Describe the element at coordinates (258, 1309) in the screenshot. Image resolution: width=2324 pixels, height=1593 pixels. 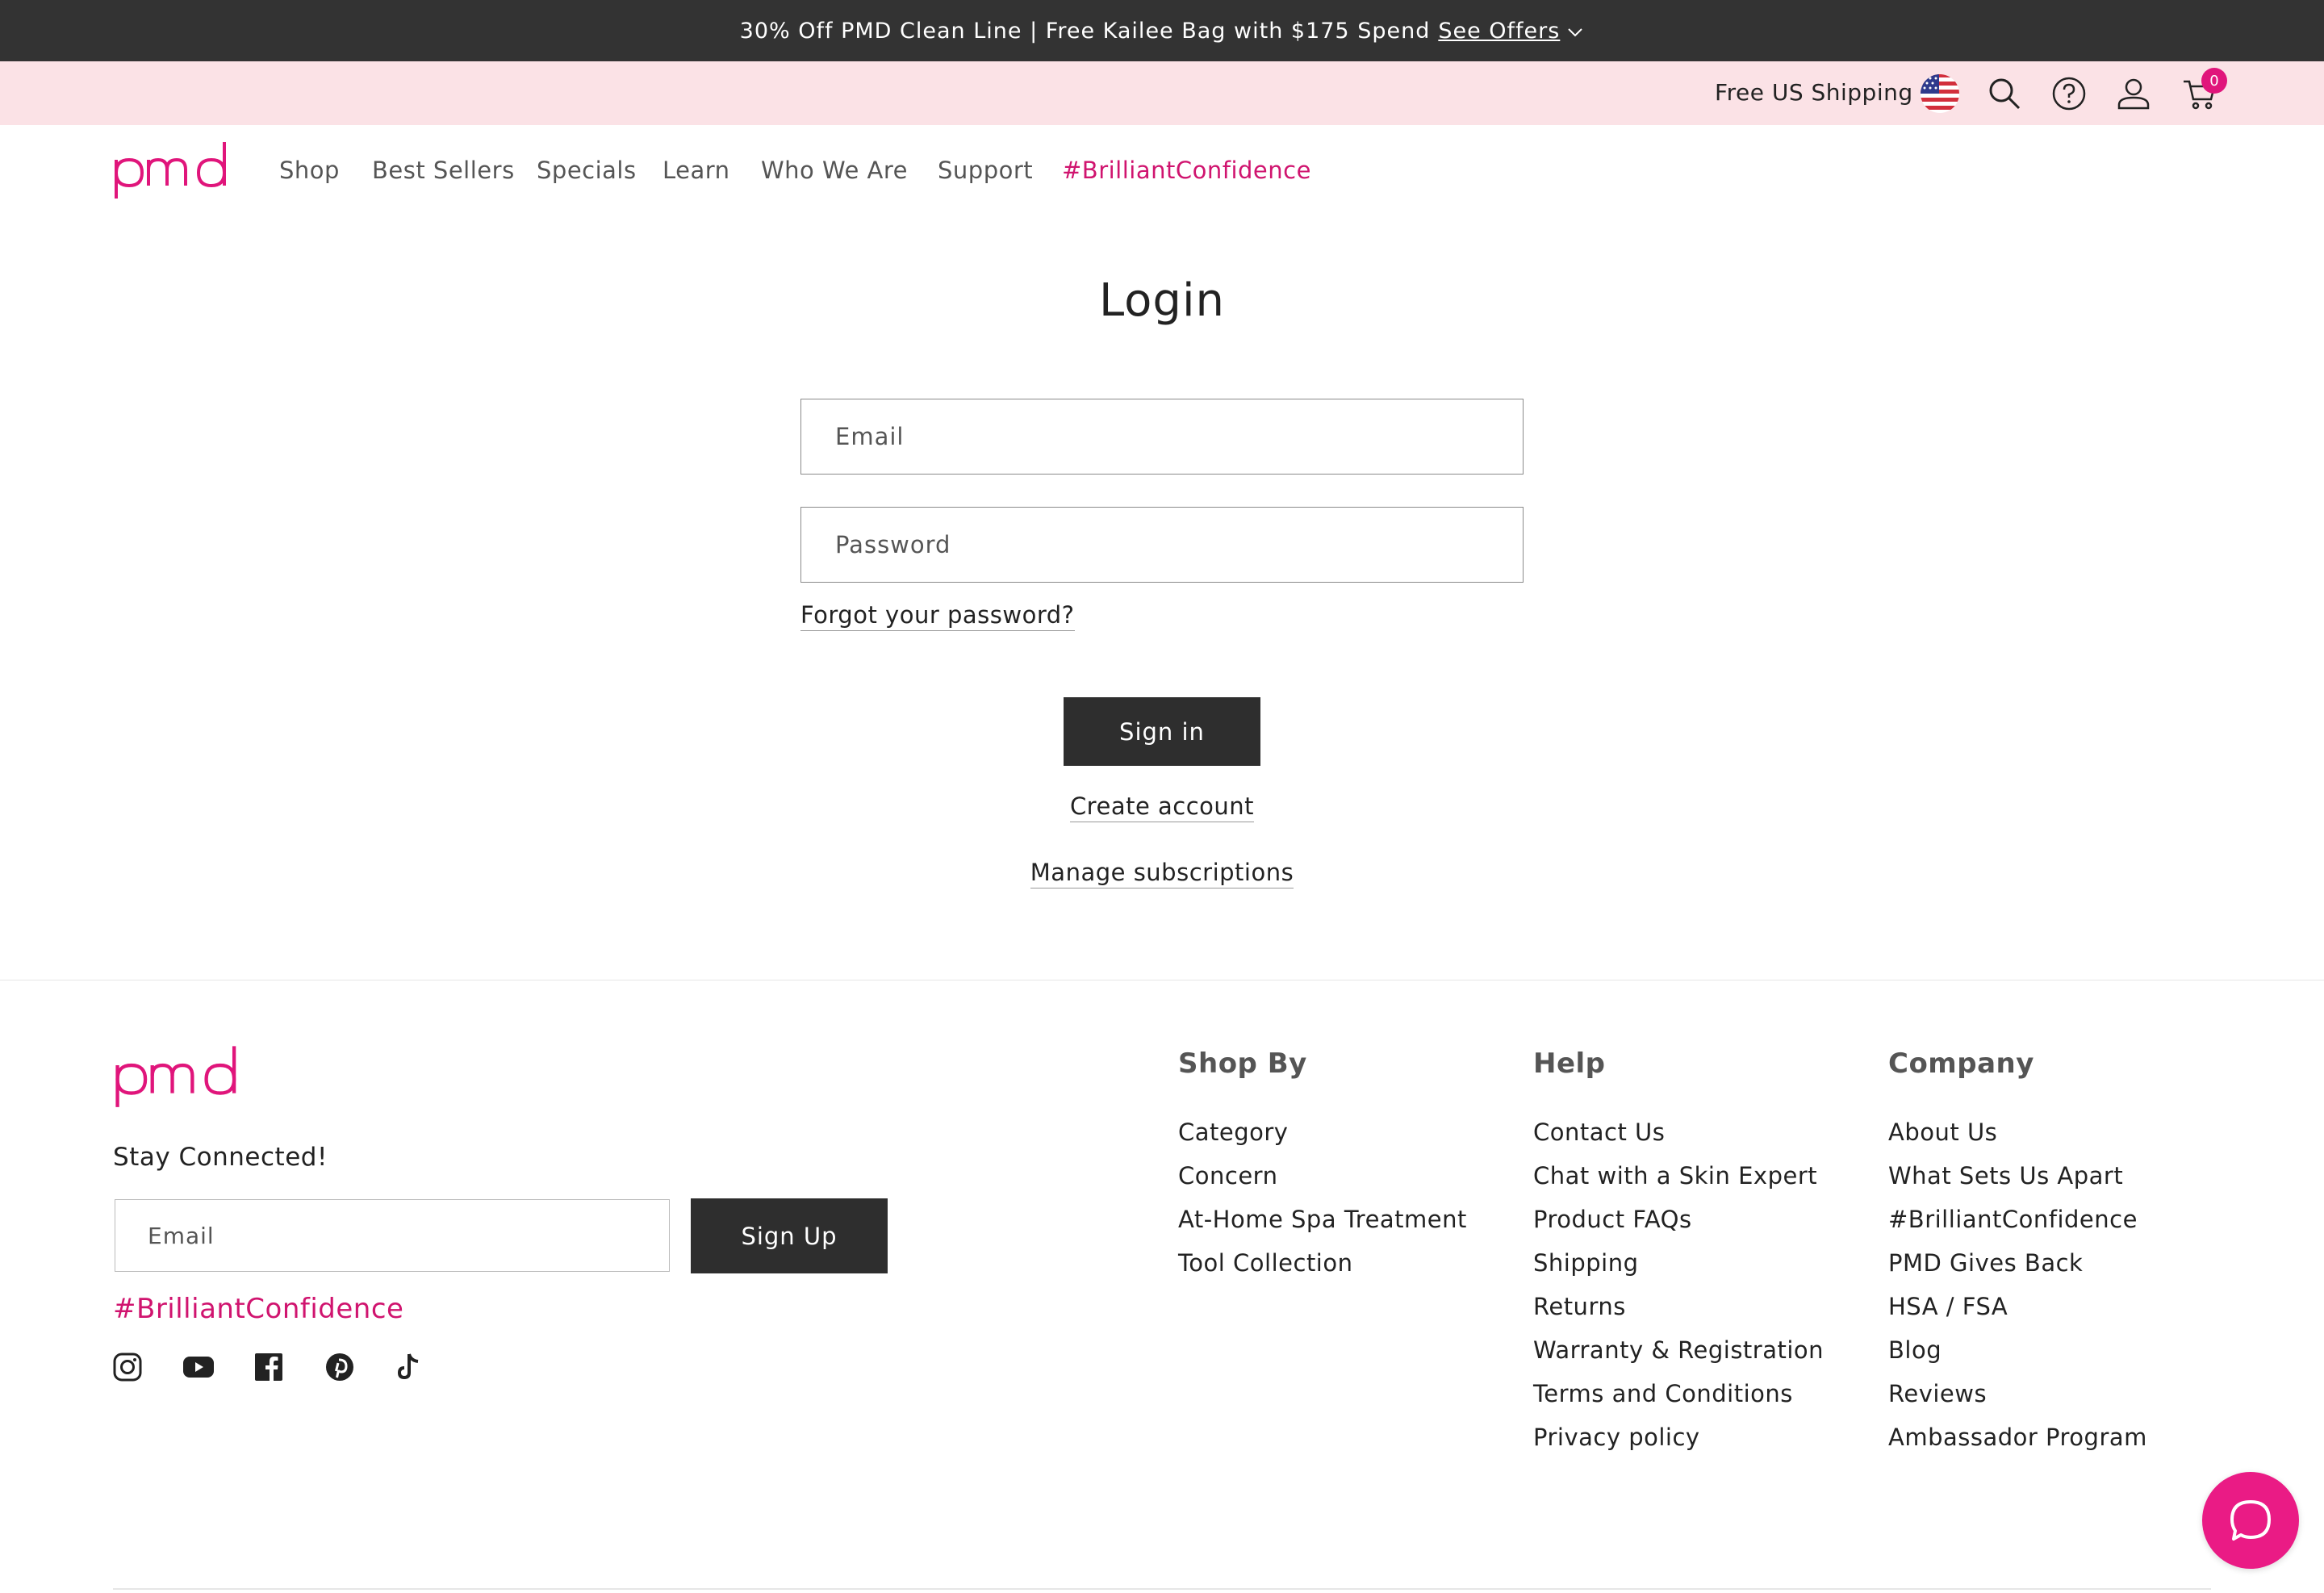
I see `footer-hashtag-link: #BrilliantConfidence` at that location.